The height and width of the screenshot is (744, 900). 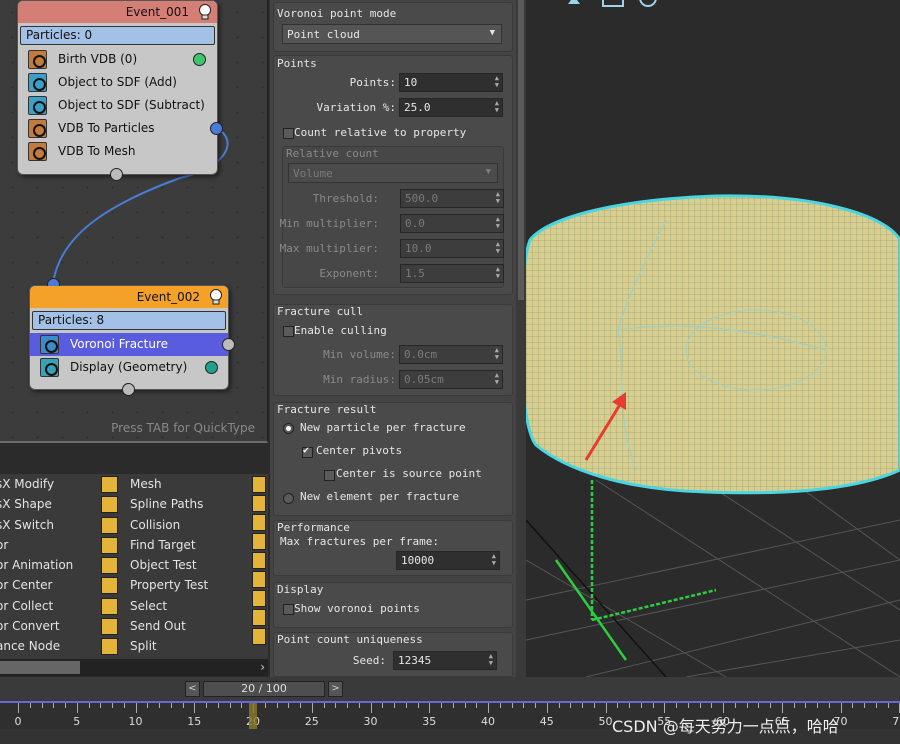 I want to click on points-spinner: 10 ▲ ▼, so click(x=451, y=82).